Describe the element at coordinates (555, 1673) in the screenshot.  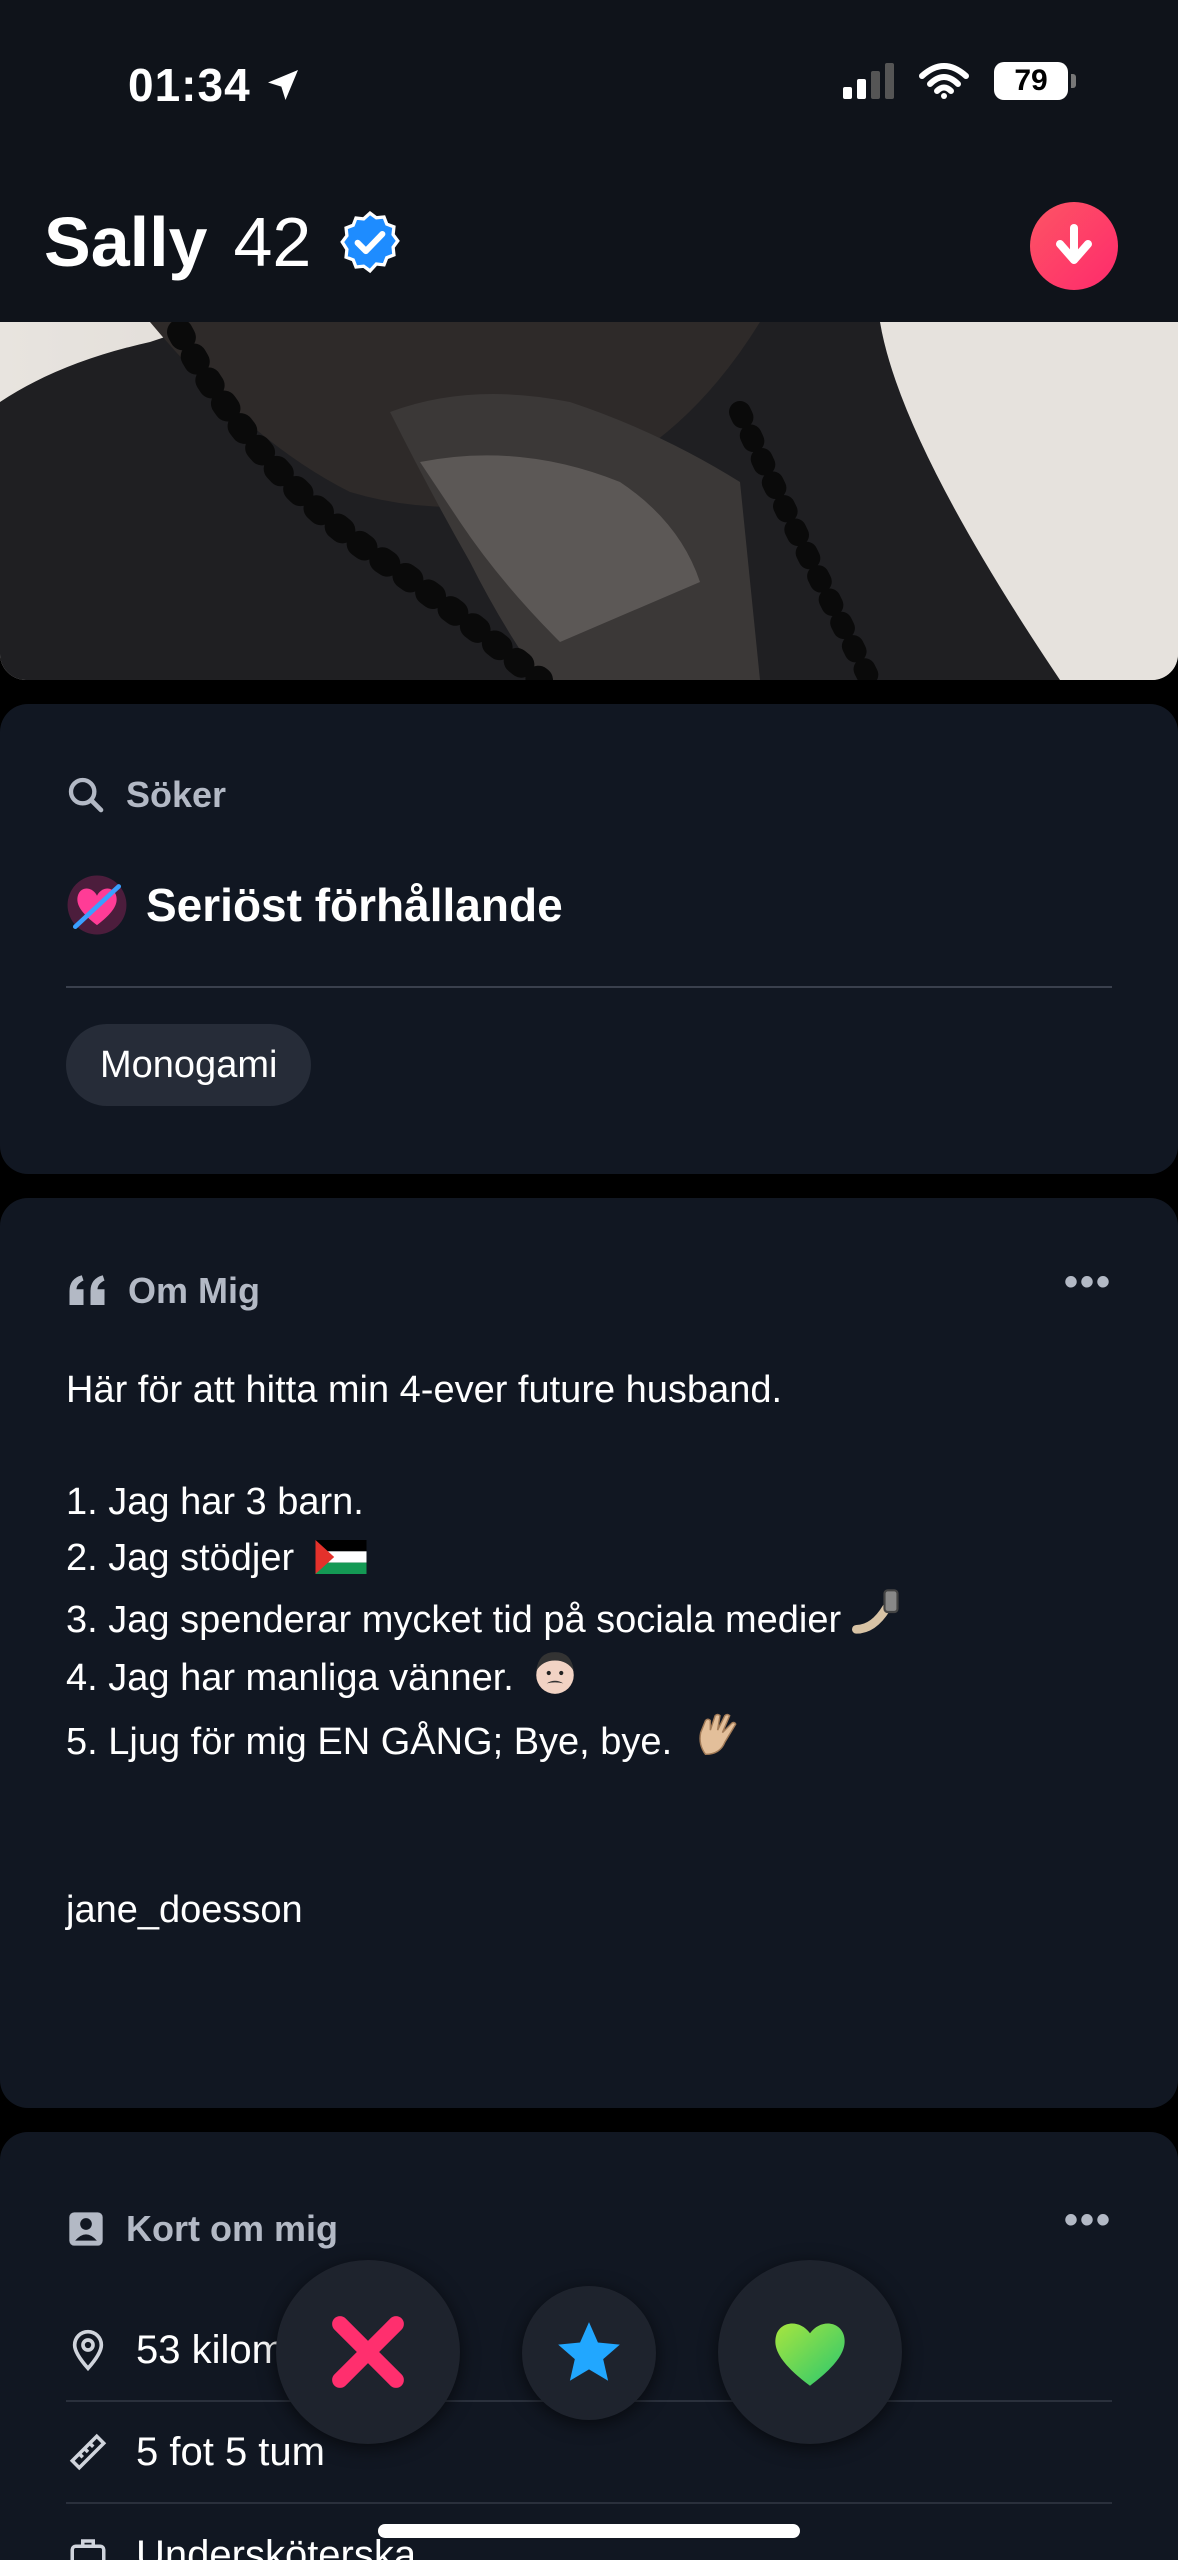
I see `man-face-icon` at that location.